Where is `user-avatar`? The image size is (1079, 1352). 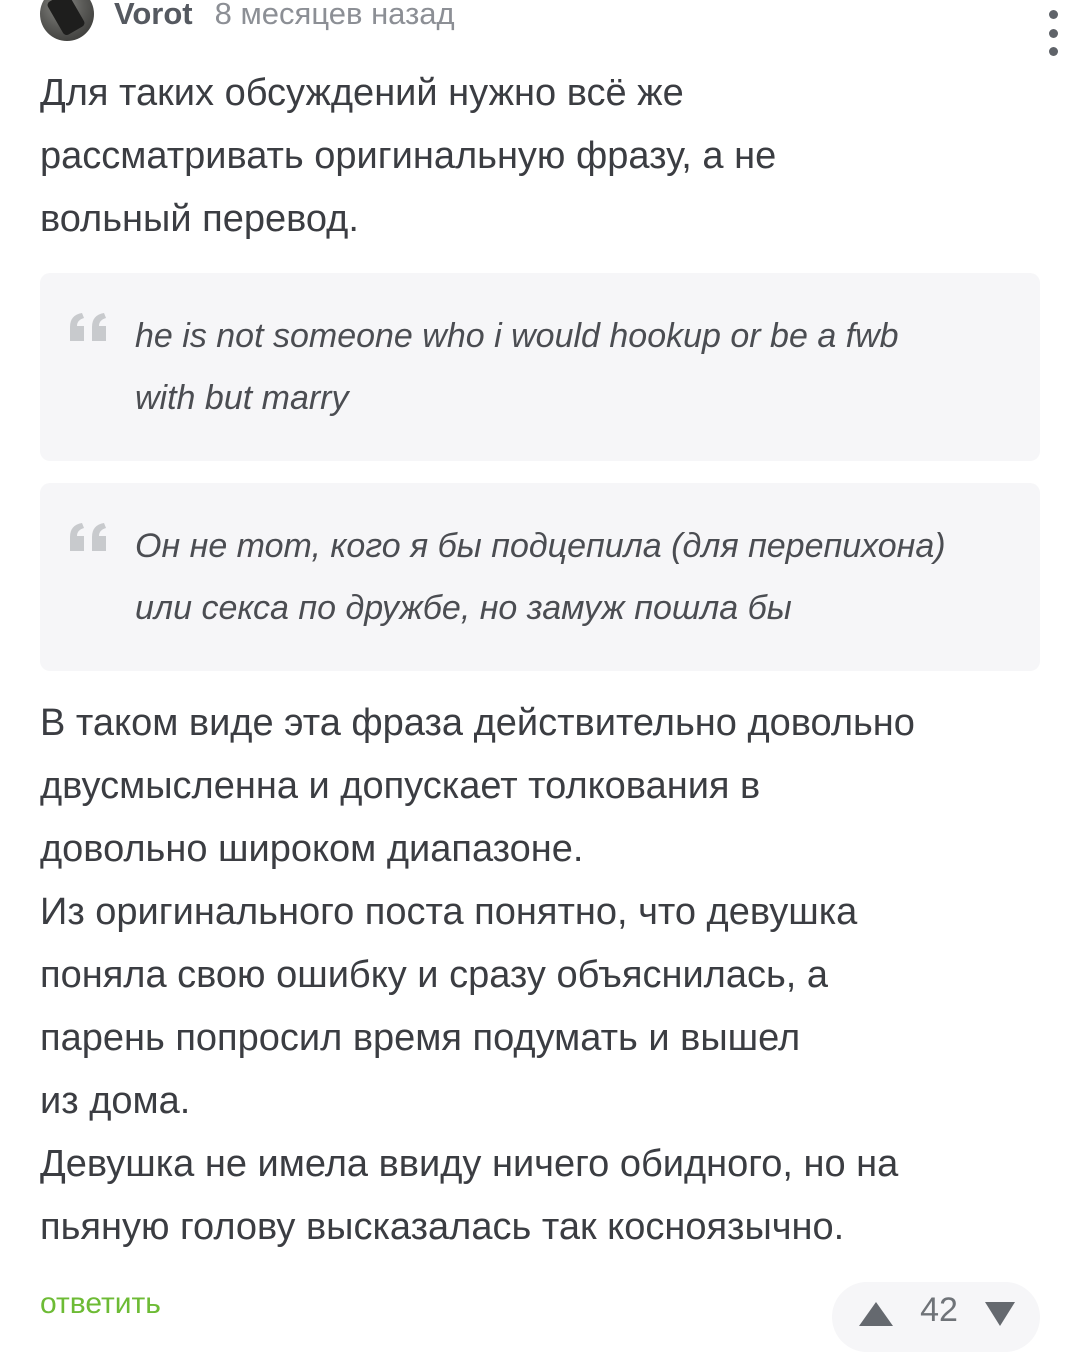 user-avatar is located at coordinates (67, 20).